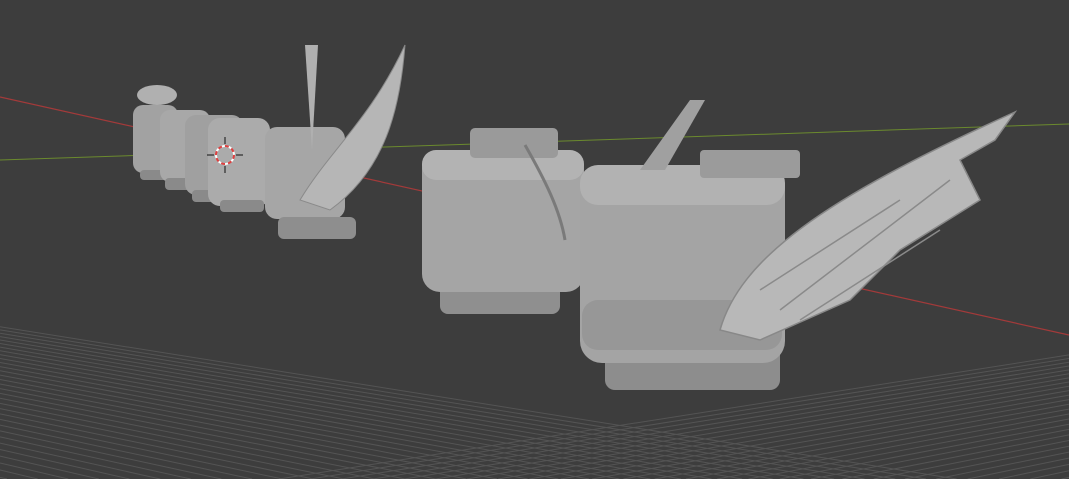  Describe the element at coordinates (503, 221) in the screenshot. I see `character-middle` at that location.